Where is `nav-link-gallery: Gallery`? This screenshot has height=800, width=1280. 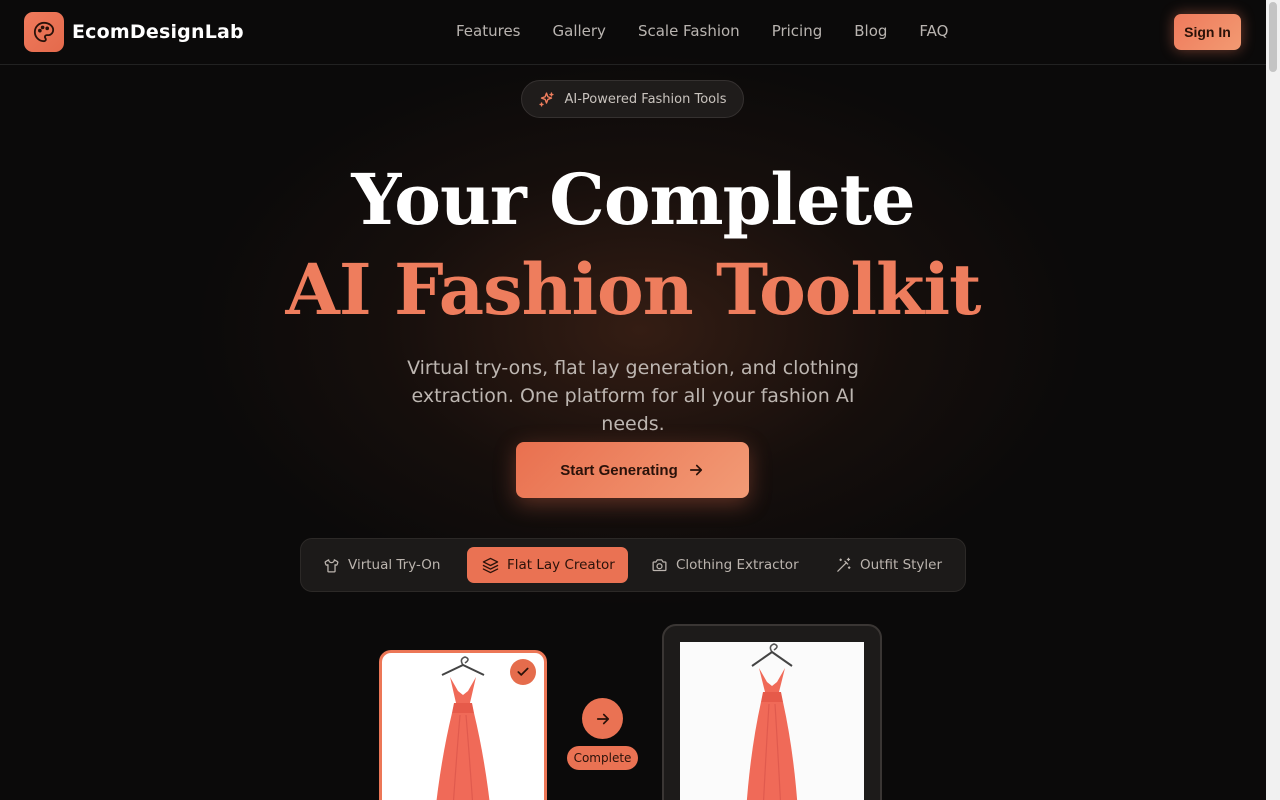
nav-link-gallery: Gallery is located at coordinates (579, 31).